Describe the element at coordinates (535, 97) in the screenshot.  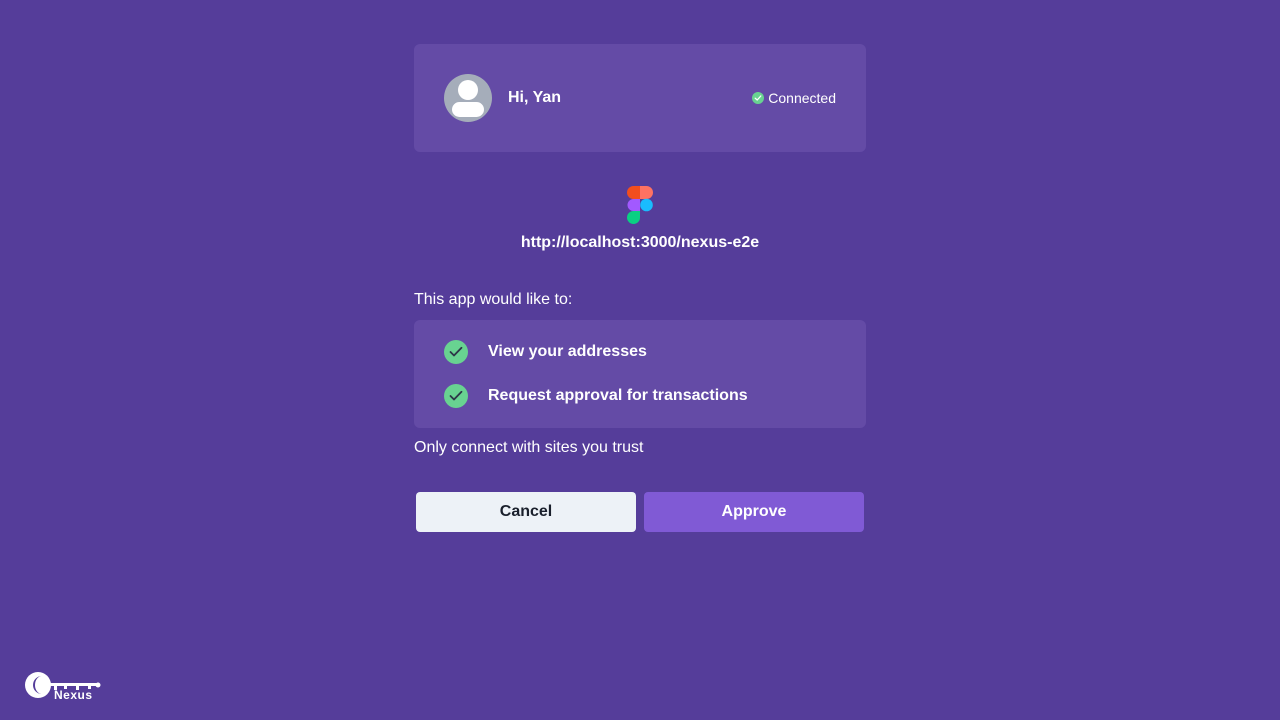
I see `greeting: Hi, Yan` at that location.